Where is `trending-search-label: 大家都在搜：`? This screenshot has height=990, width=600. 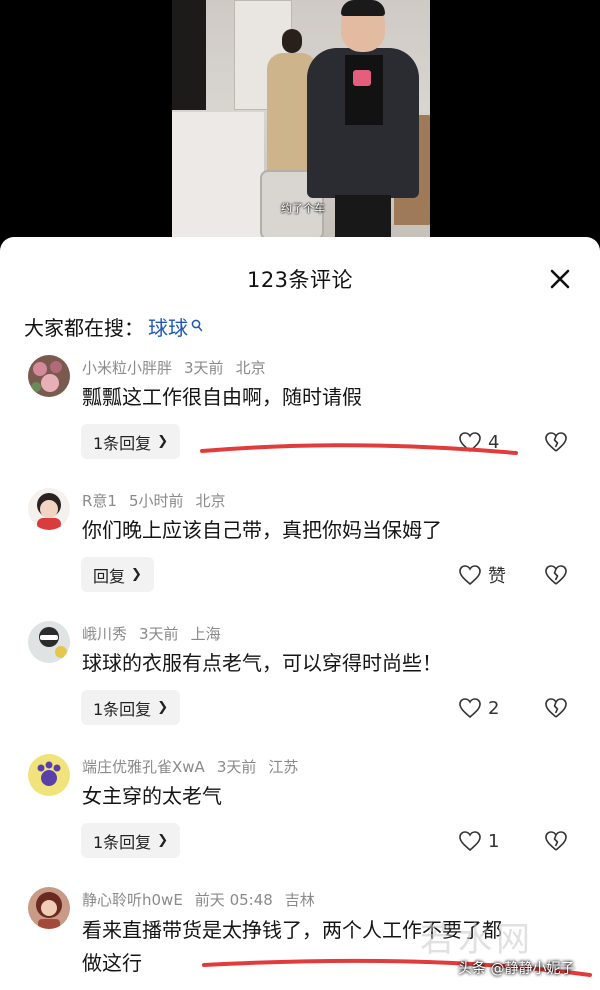 trending-search-label: 大家都在搜： is located at coordinates (84, 327).